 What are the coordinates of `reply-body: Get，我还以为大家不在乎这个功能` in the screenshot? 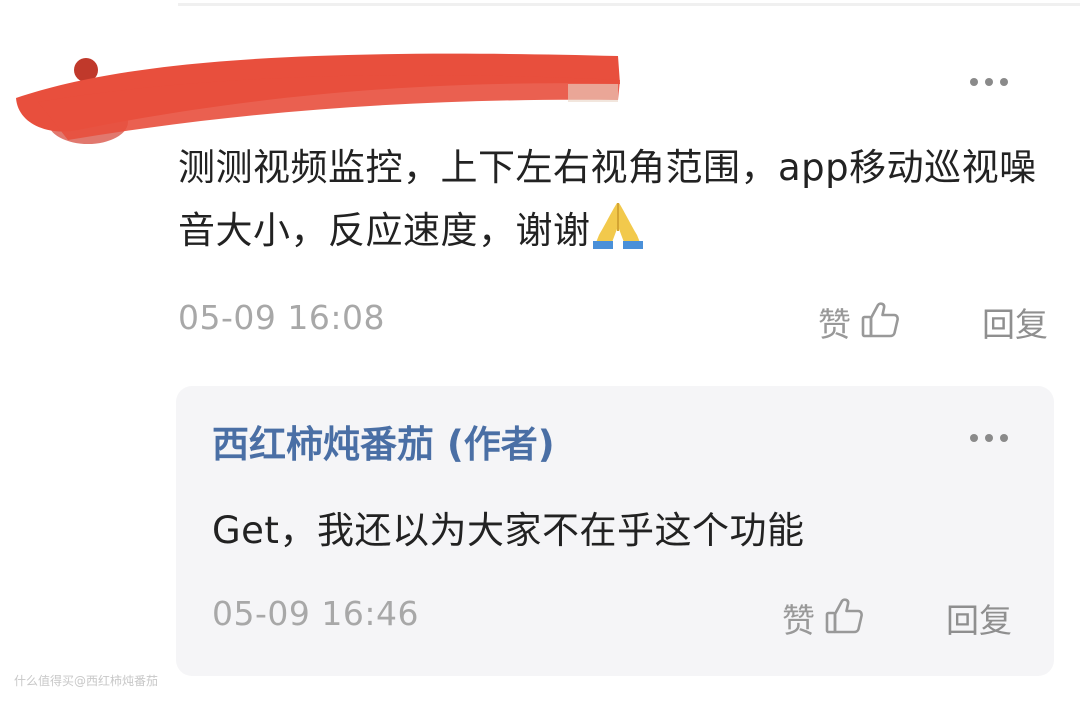 It's located at (508, 530).